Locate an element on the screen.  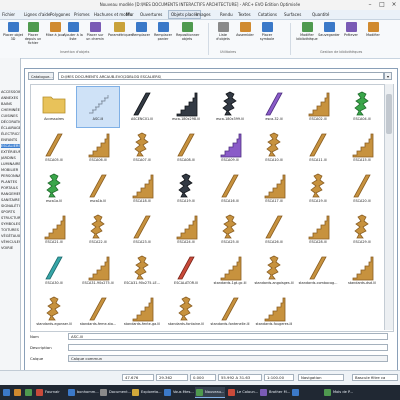
tree-item: CHEMINÉES is located at coordinates (10, 110).